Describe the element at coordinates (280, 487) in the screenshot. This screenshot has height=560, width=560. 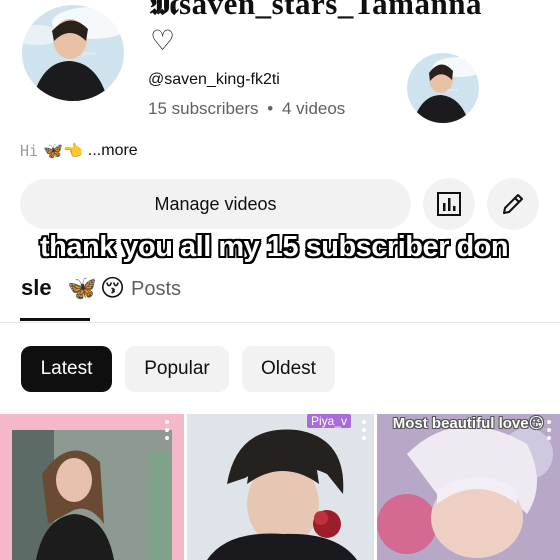
I see `video-thumbnail: Piya_v` at that location.